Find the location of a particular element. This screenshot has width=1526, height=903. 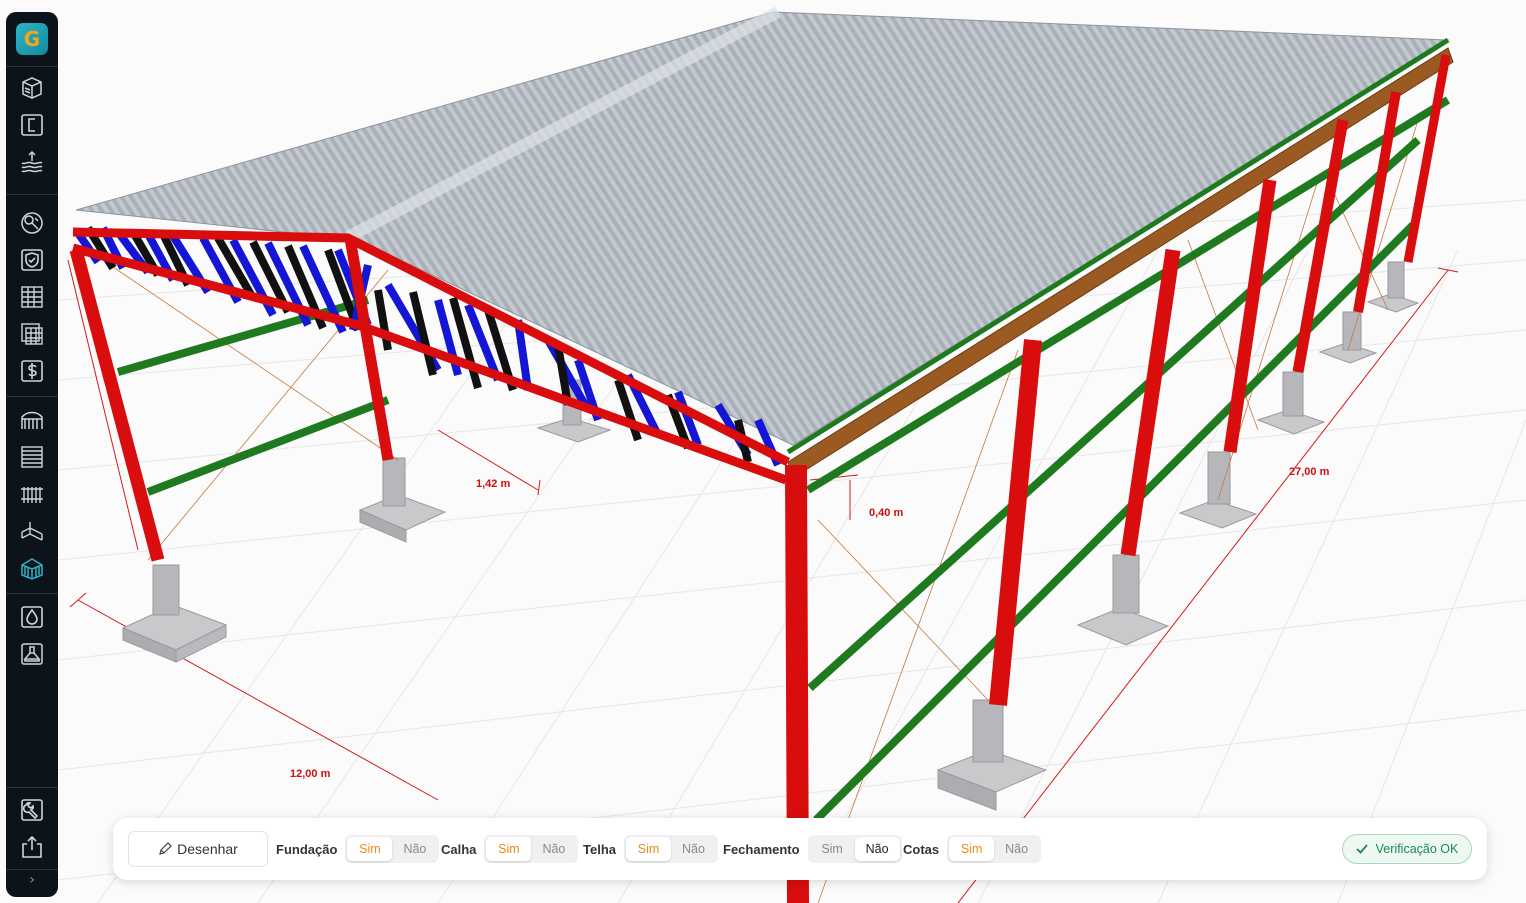

building-3d-icon is located at coordinates (32, 568).